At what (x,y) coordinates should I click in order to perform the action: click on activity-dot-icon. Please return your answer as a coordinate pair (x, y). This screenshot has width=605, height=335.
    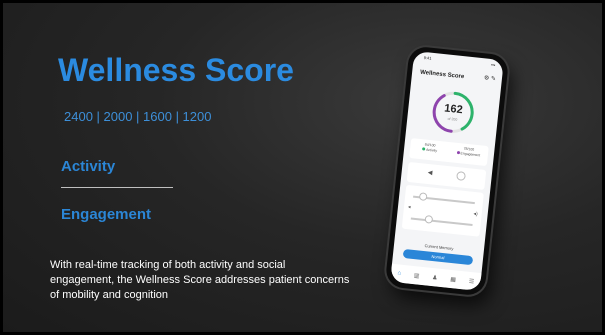
    Looking at the image, I should click on (423, 149).